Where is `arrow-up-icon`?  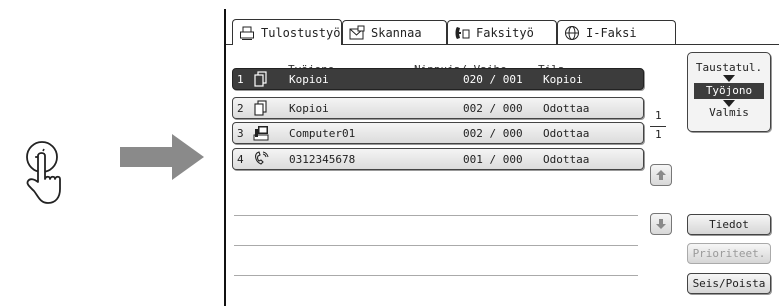
arrow-up-icon is located at coordinates (661, 175).